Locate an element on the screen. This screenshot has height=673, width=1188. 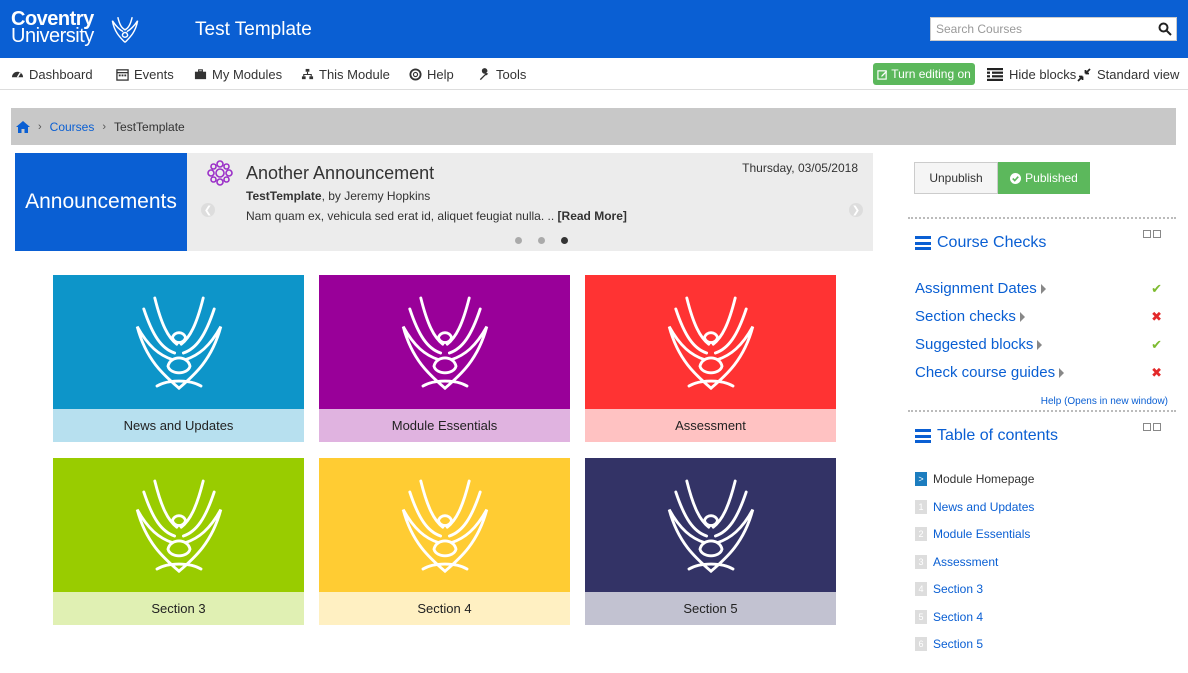
course-check-item: Suggested blocks ✔ is located at coordinates (1042, 346).